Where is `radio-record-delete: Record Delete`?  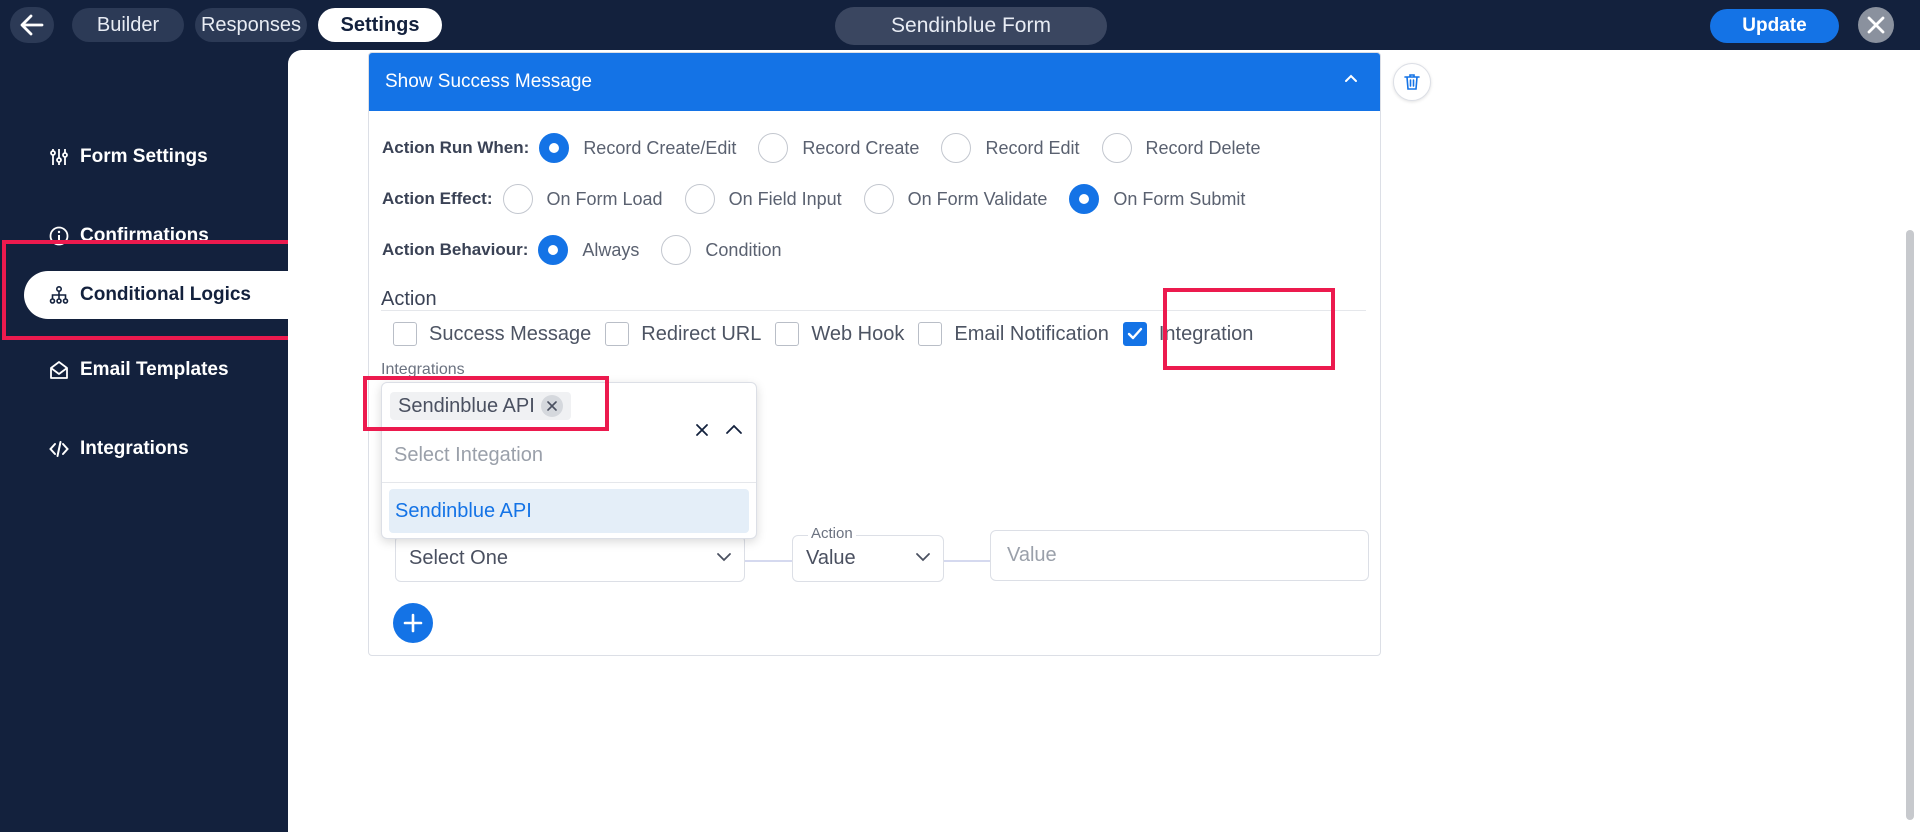
radio-record-delete: Record Delete is located at coordinates (1181, 148).